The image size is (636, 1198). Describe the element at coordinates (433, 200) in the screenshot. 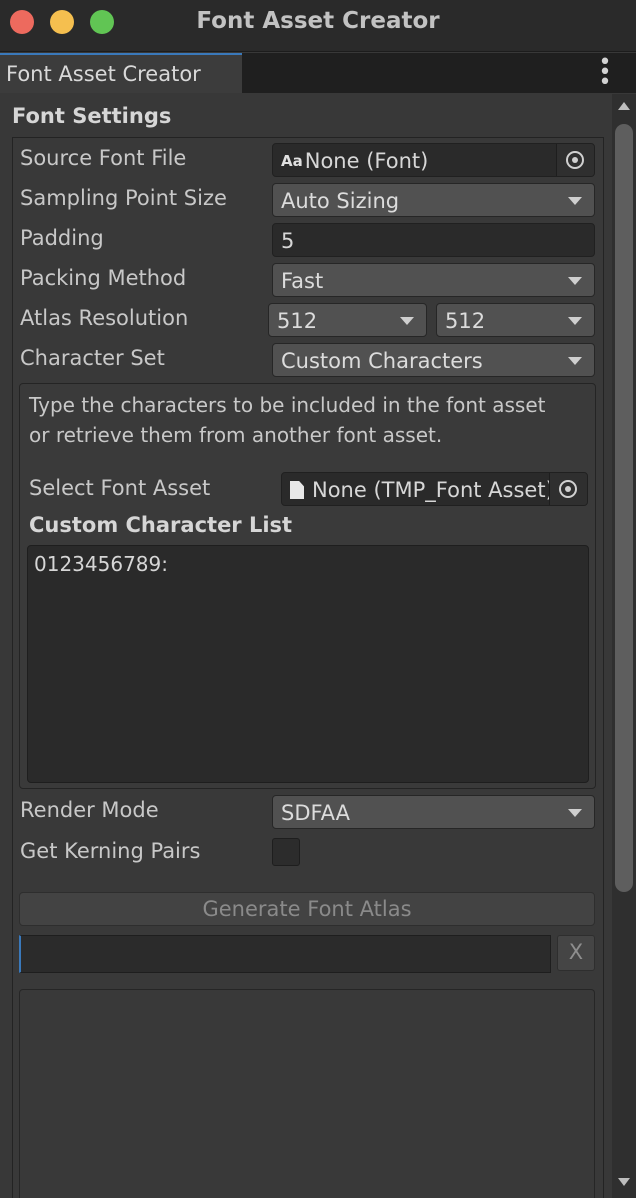

I see `sampling-point-size-dropdown: Auto Sizing` at that location.